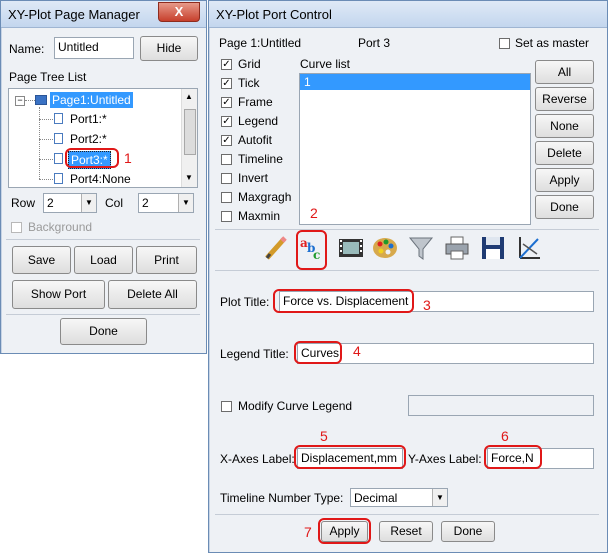 The height and width of the screenshot is (554, 608). What do you see at coordinates (179, 12) in the screenshot?
I see `close-button: X` at bounding box center [179, 12].